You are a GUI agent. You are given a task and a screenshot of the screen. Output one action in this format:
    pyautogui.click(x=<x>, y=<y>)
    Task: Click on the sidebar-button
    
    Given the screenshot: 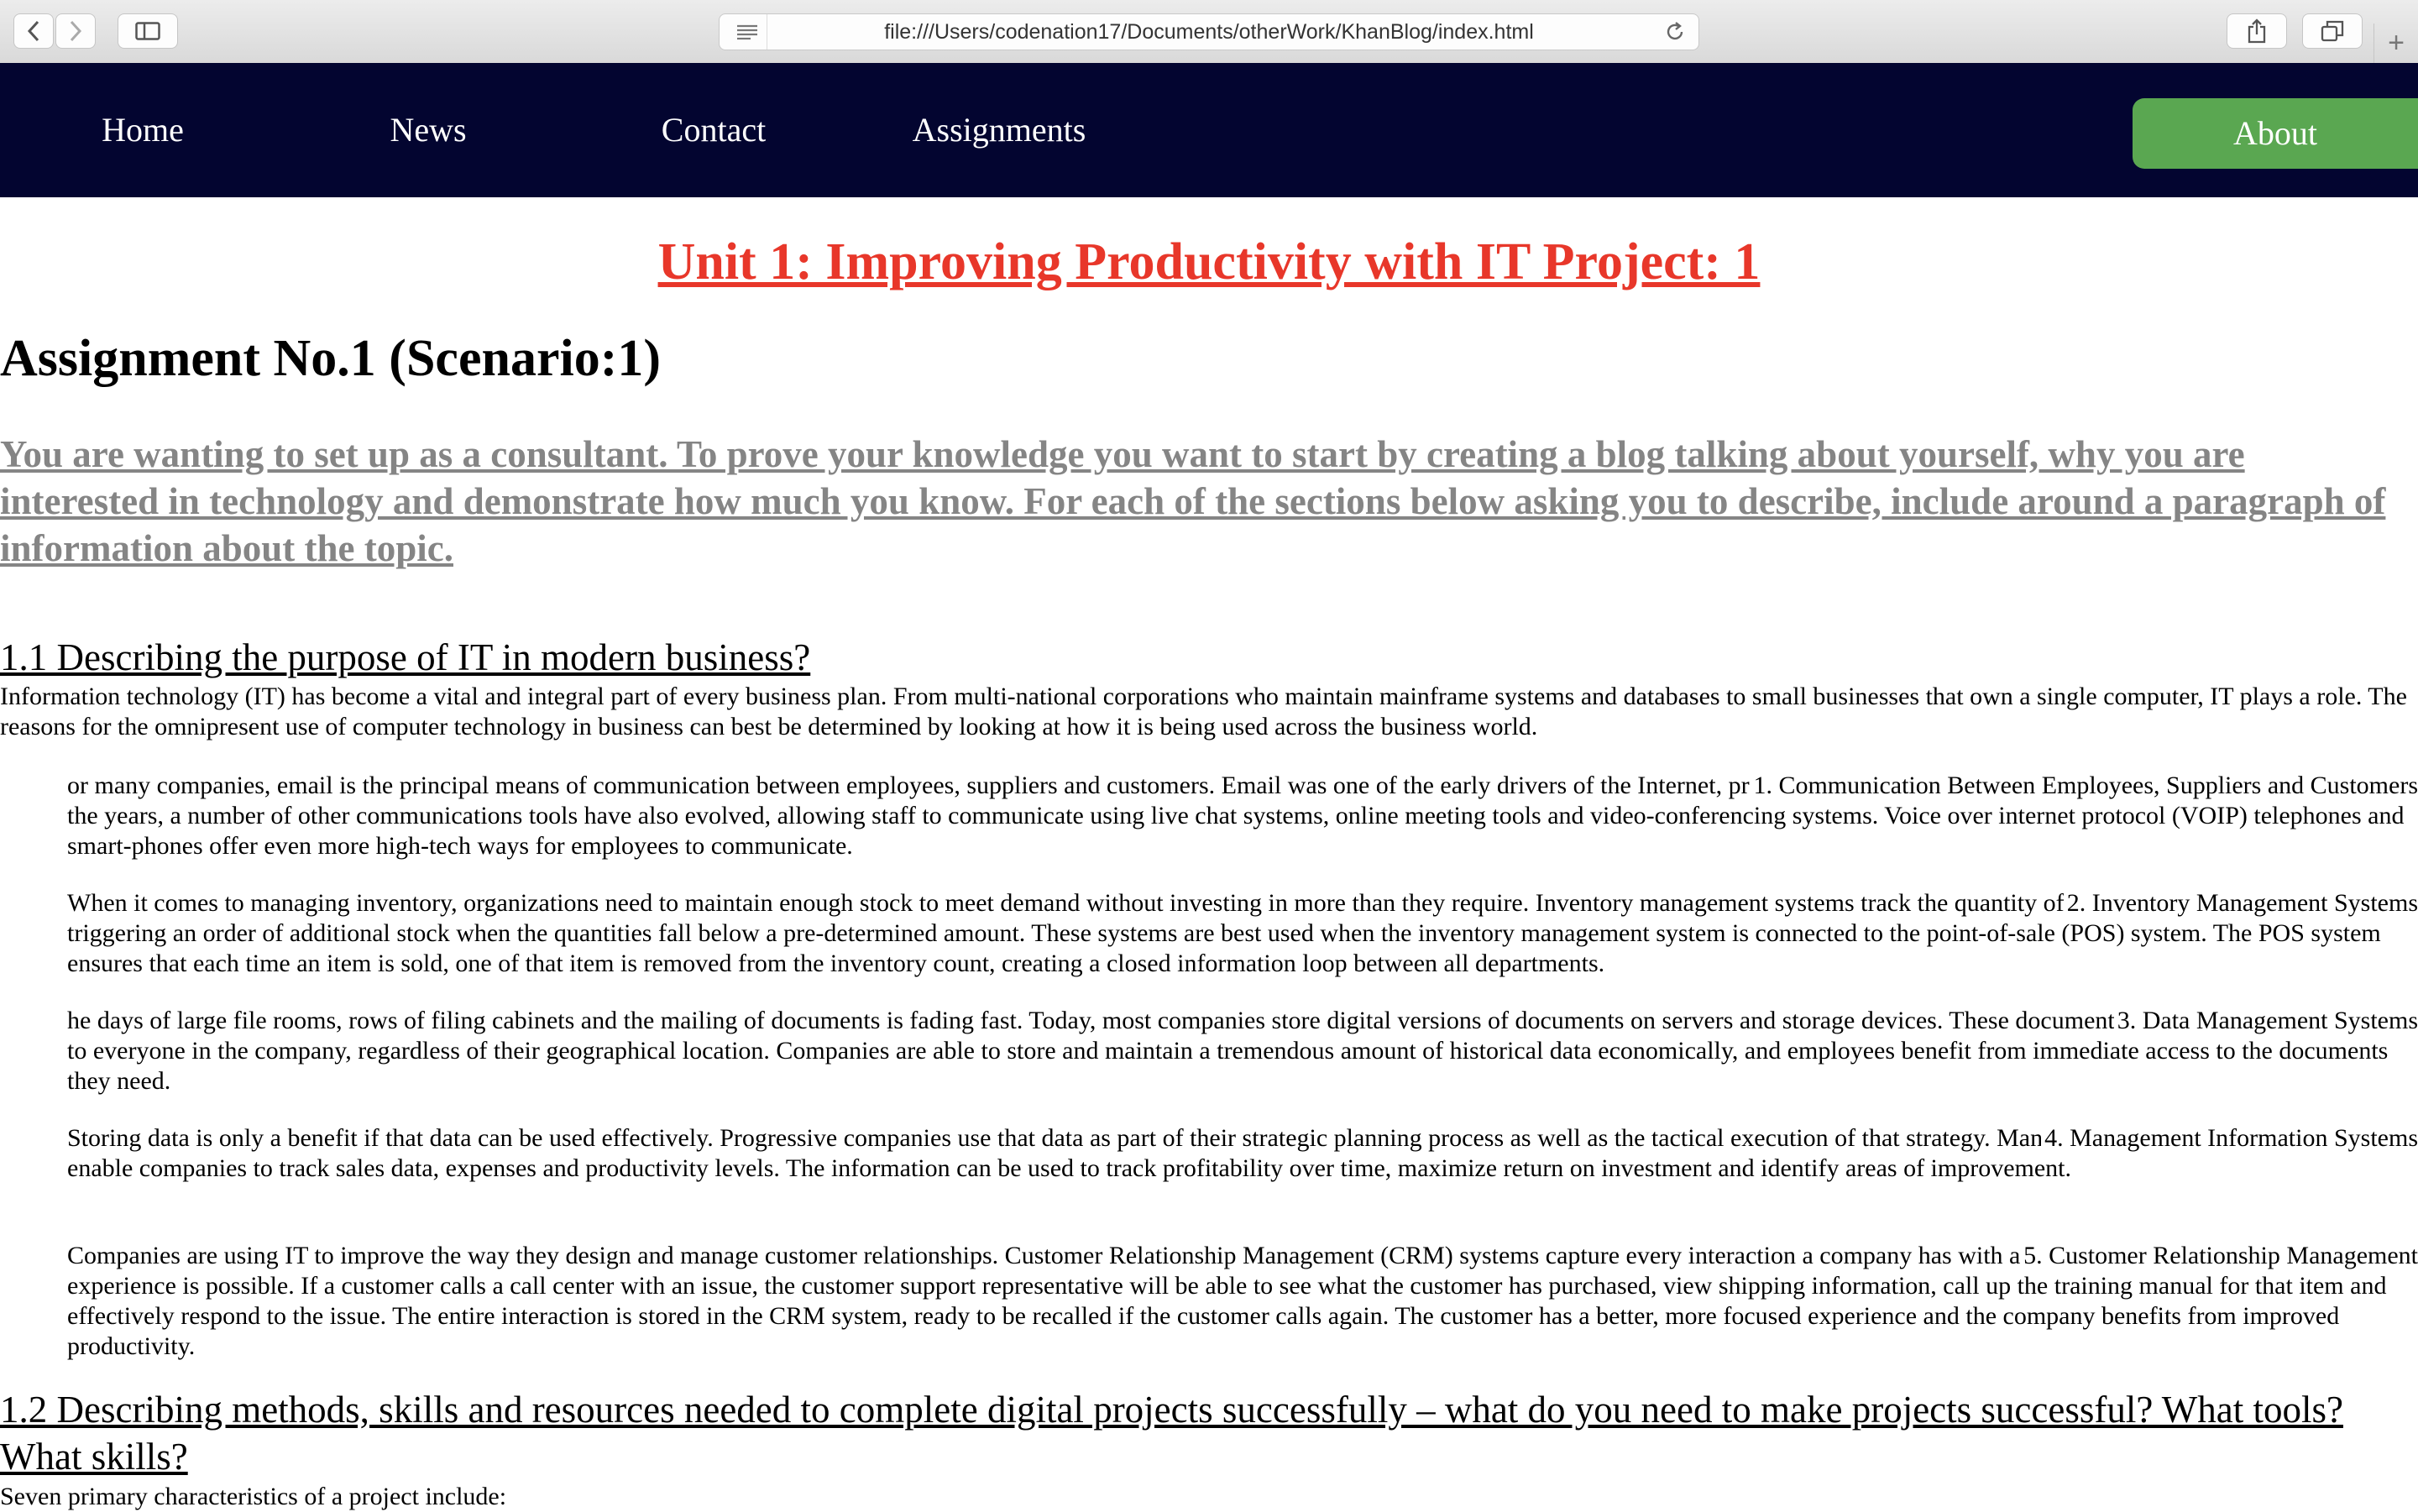 What is the action you would take?
    pyautogui.click(x=148, y=31)
    